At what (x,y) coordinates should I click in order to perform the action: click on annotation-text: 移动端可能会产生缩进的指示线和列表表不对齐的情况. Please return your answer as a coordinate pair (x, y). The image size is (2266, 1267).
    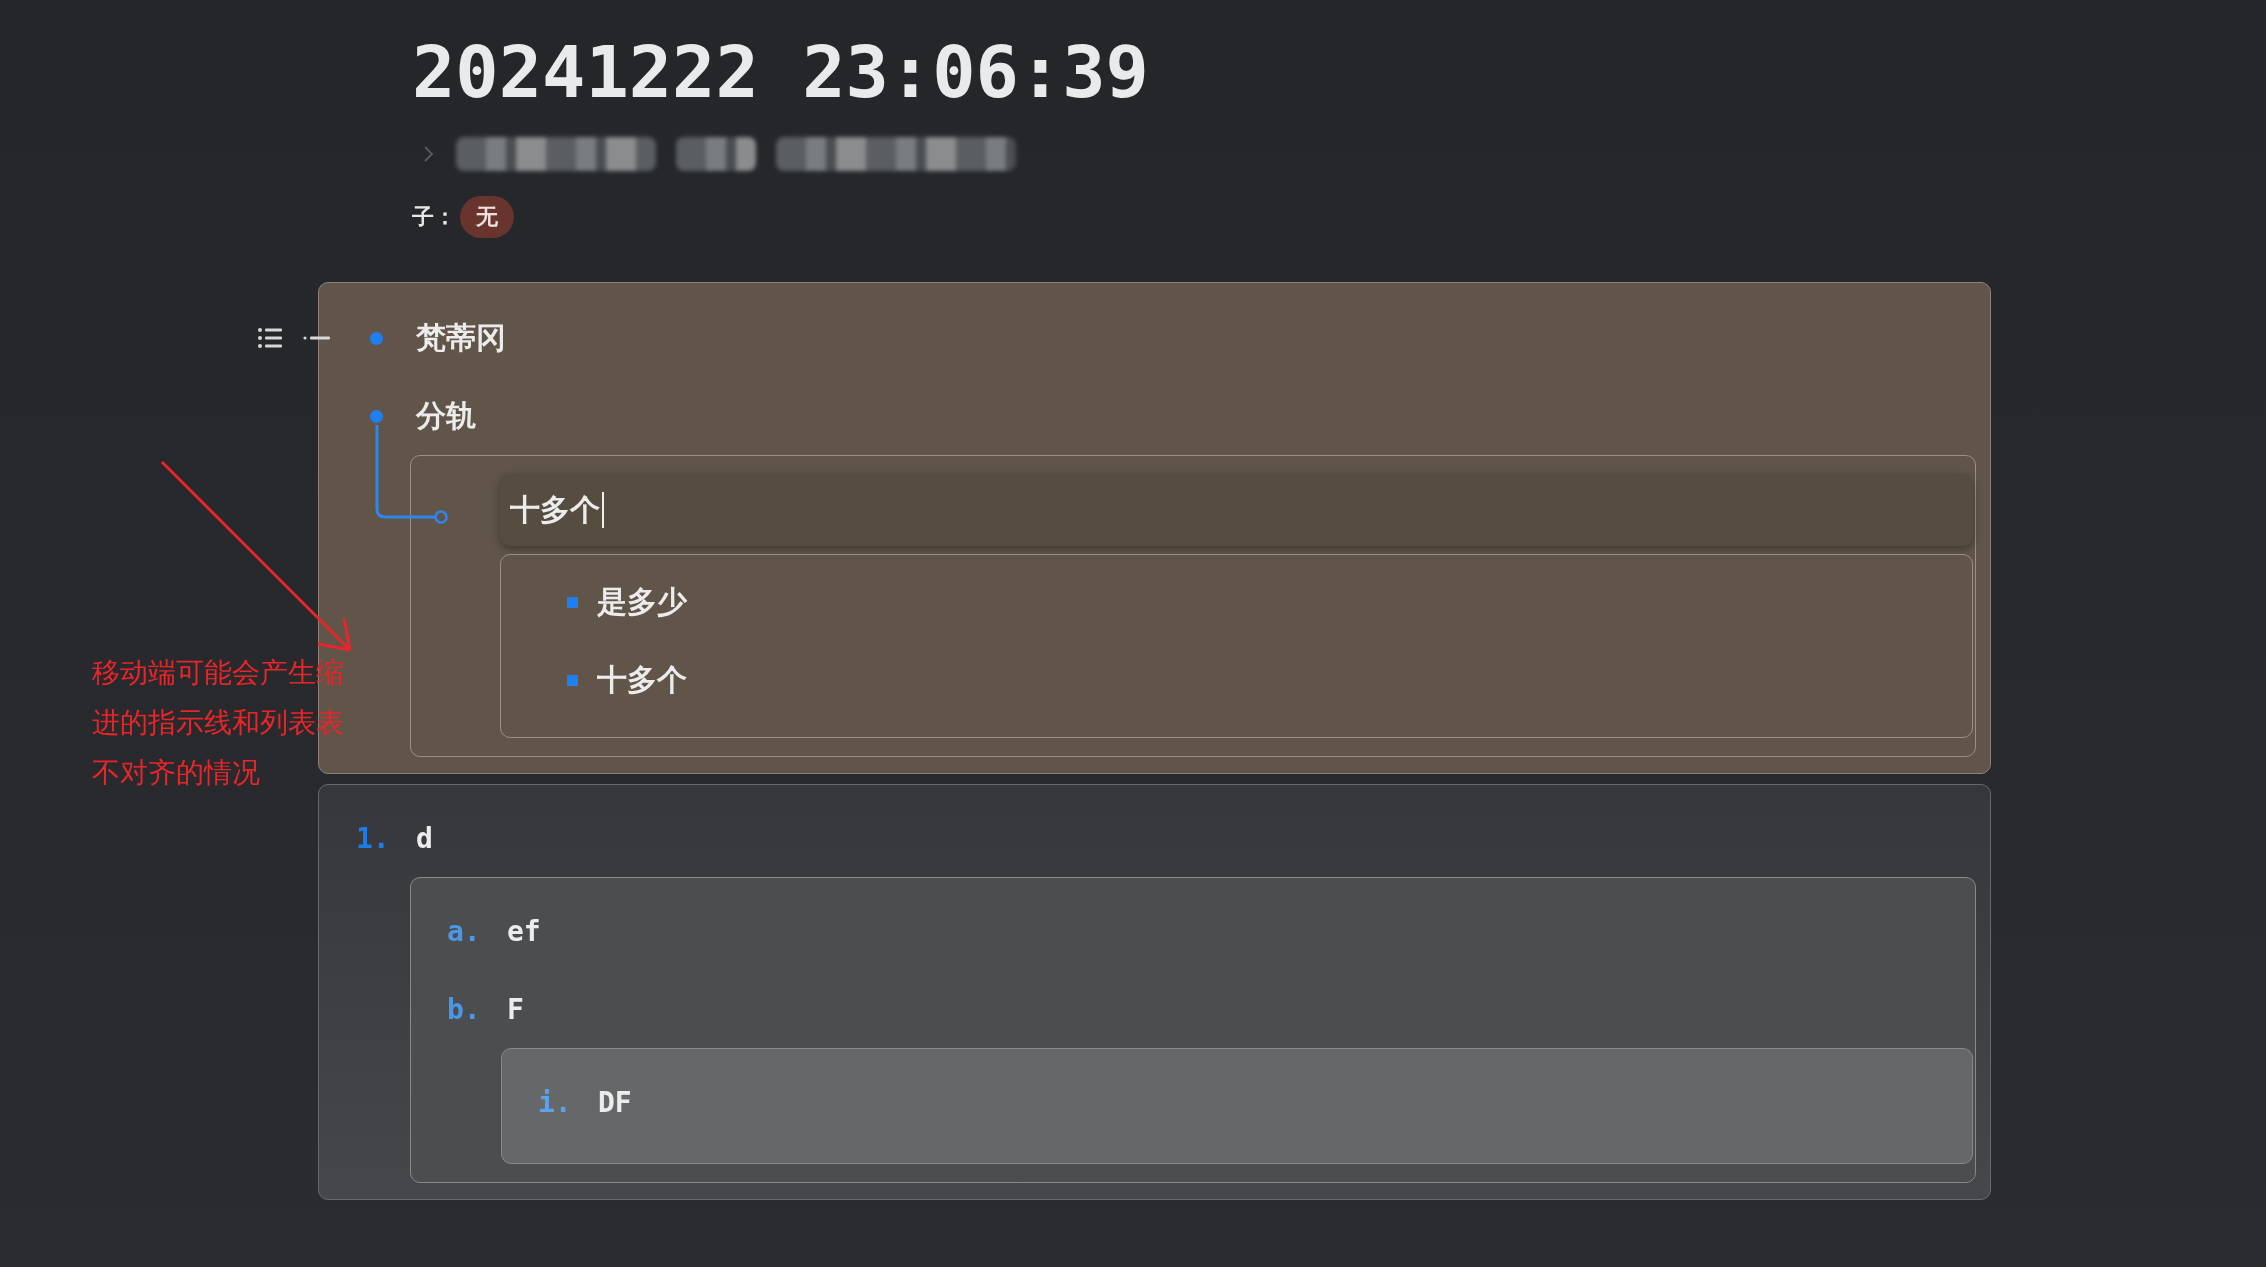
    Looking at the image, I should click on (218, 723).